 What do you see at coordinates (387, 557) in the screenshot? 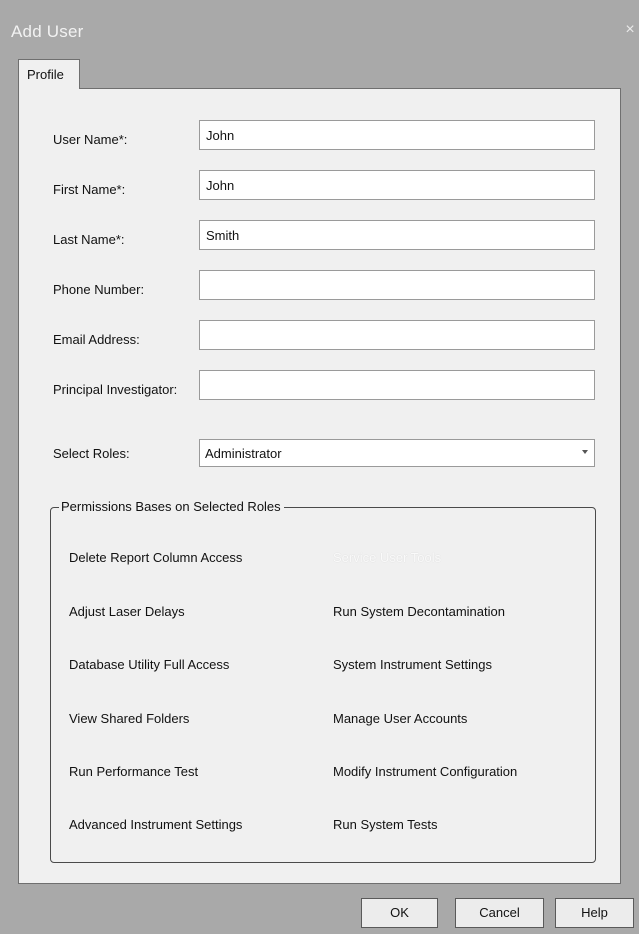
I see `permission-service-user-tools: Service User Tools` at bounding box center [387, 557].